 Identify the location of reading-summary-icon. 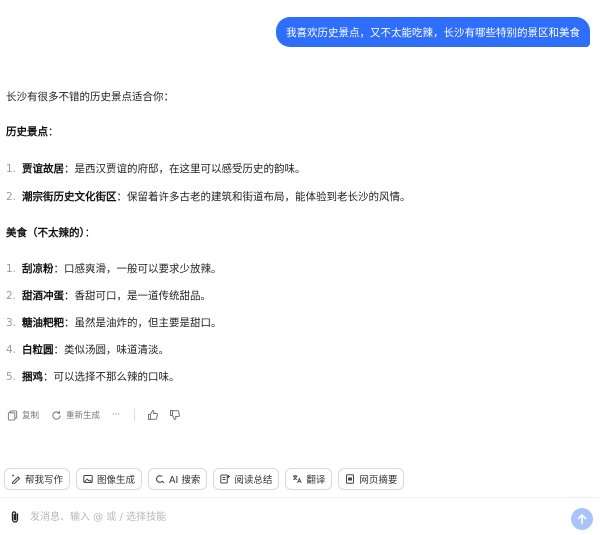
(225, 479).